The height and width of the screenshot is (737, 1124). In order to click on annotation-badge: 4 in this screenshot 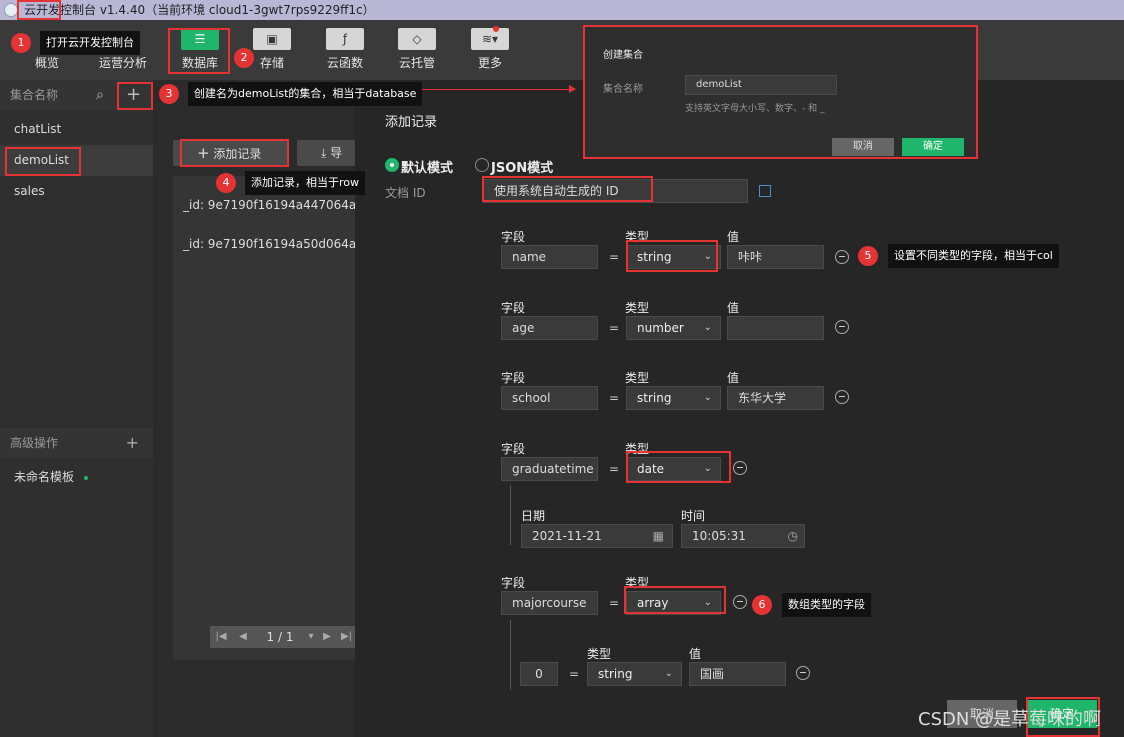, I will do `click(226, 183)`.